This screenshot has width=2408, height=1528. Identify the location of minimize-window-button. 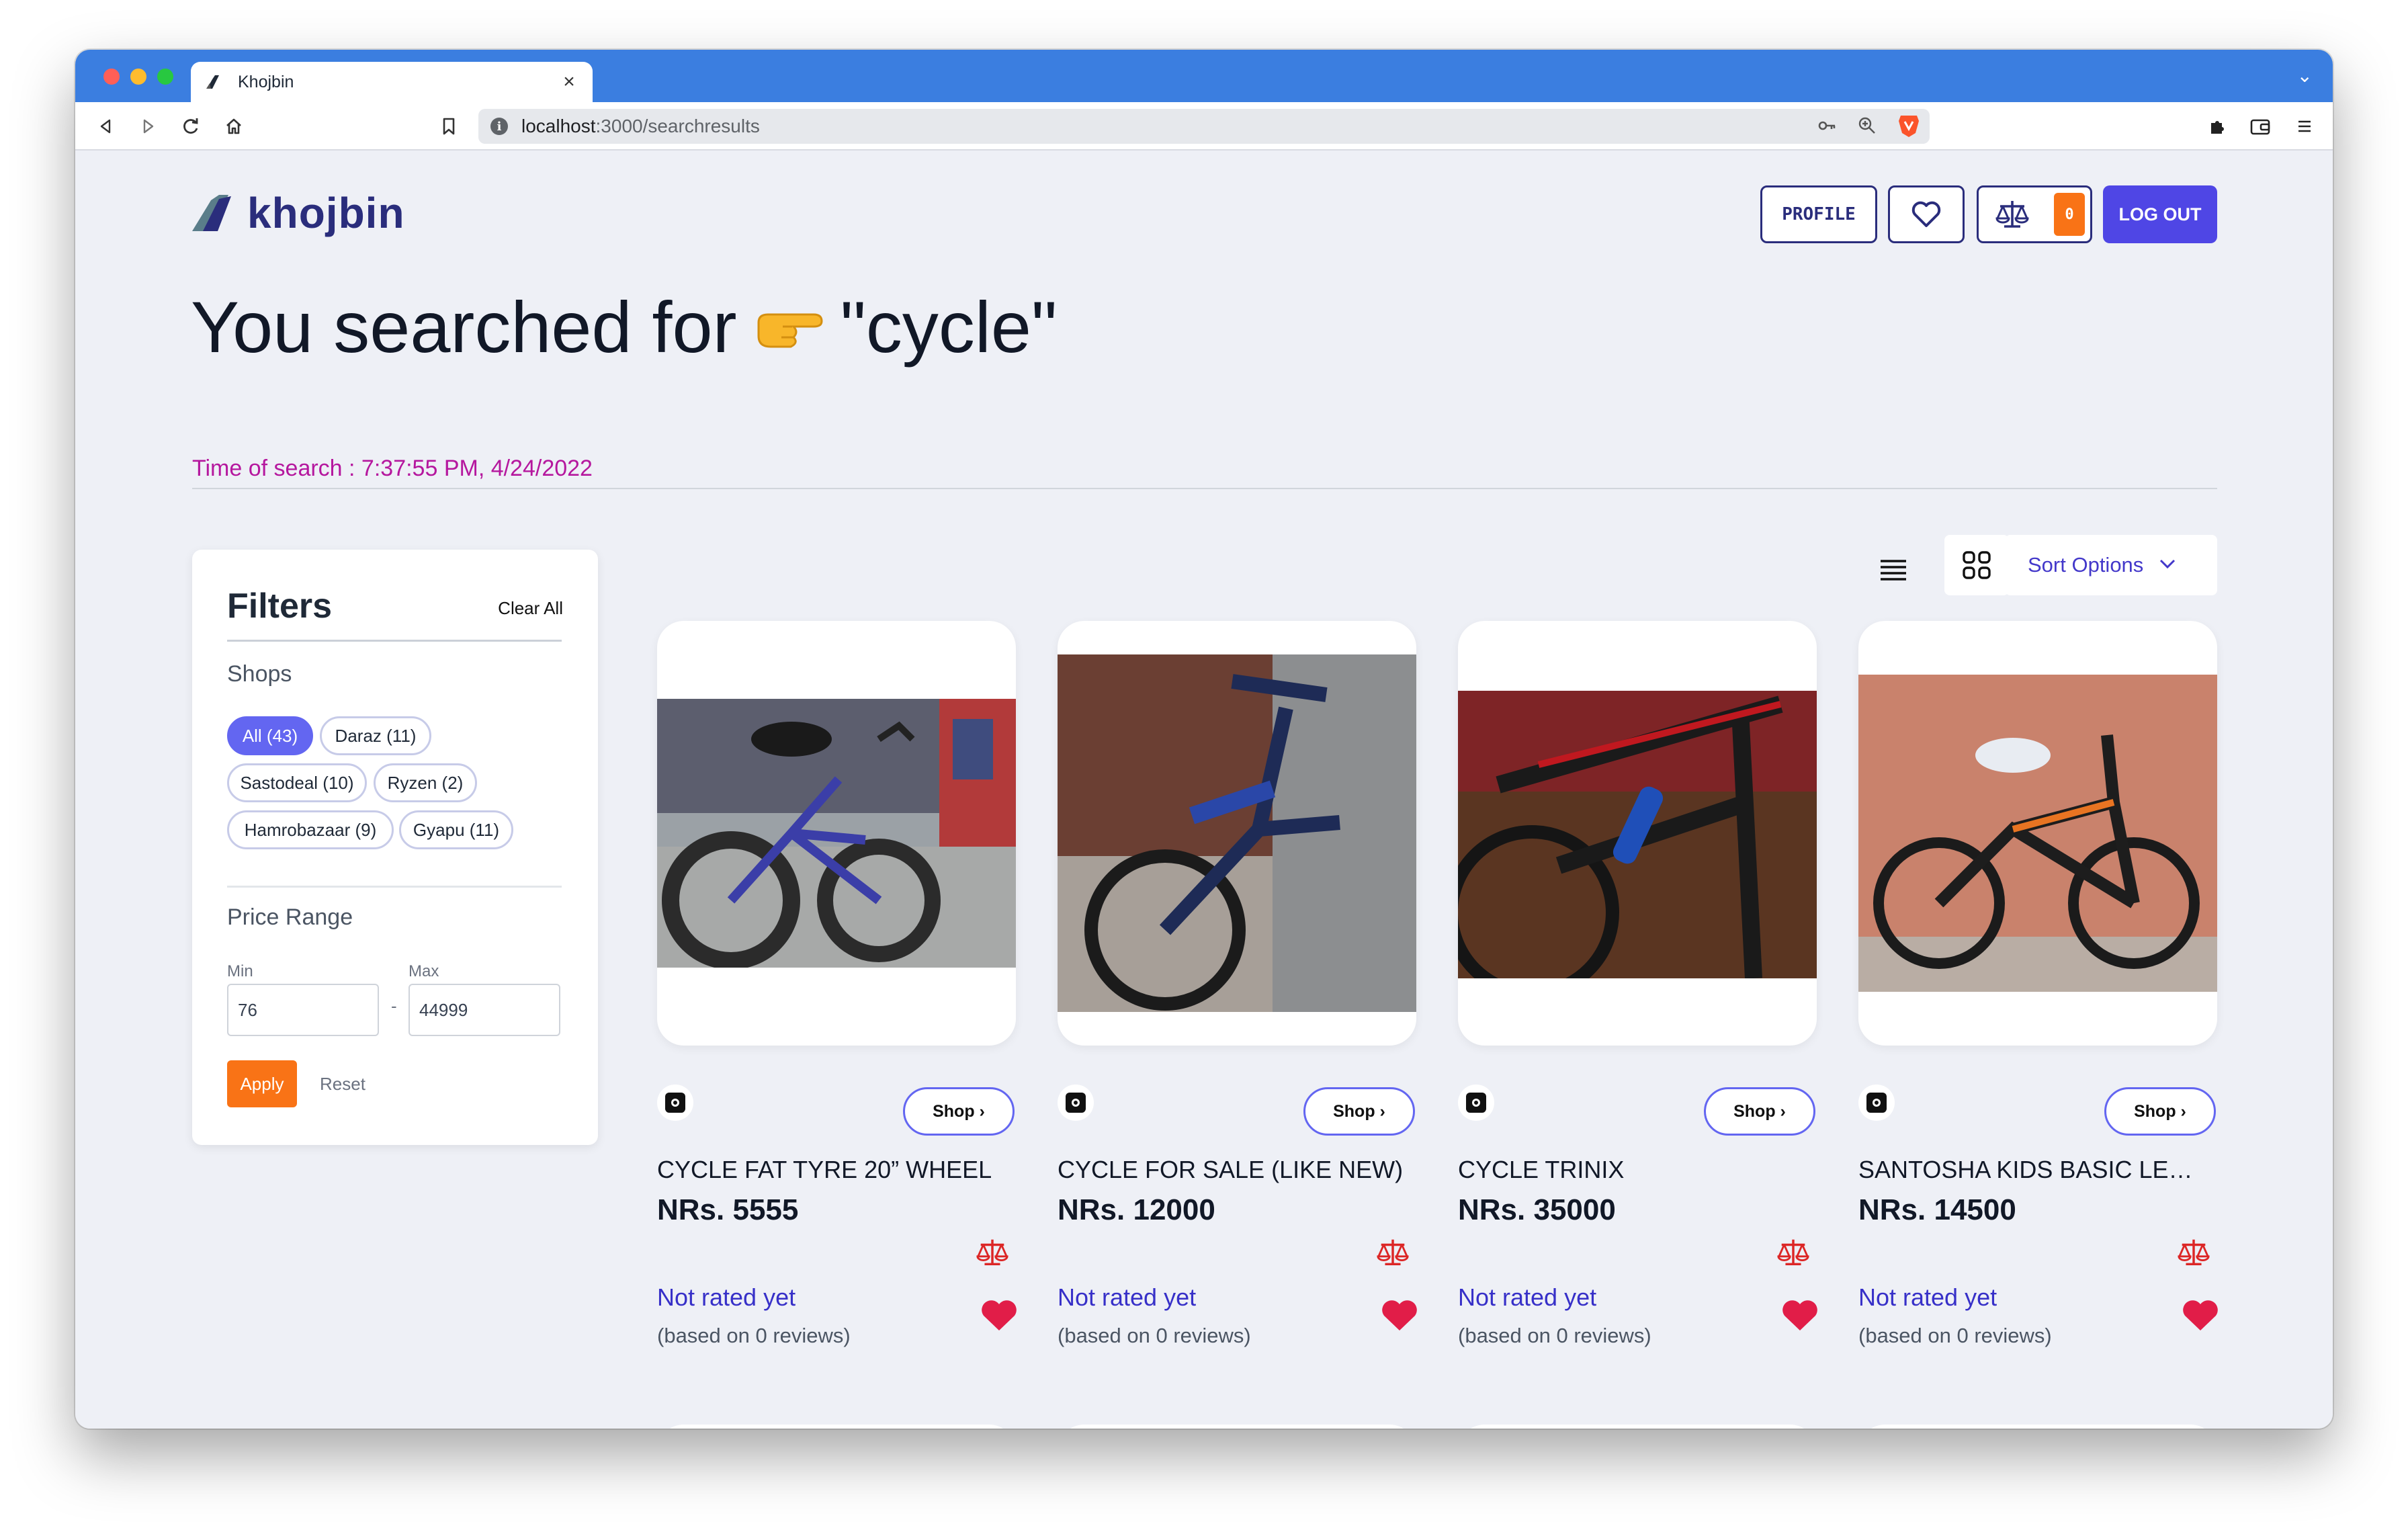
(138, 77).